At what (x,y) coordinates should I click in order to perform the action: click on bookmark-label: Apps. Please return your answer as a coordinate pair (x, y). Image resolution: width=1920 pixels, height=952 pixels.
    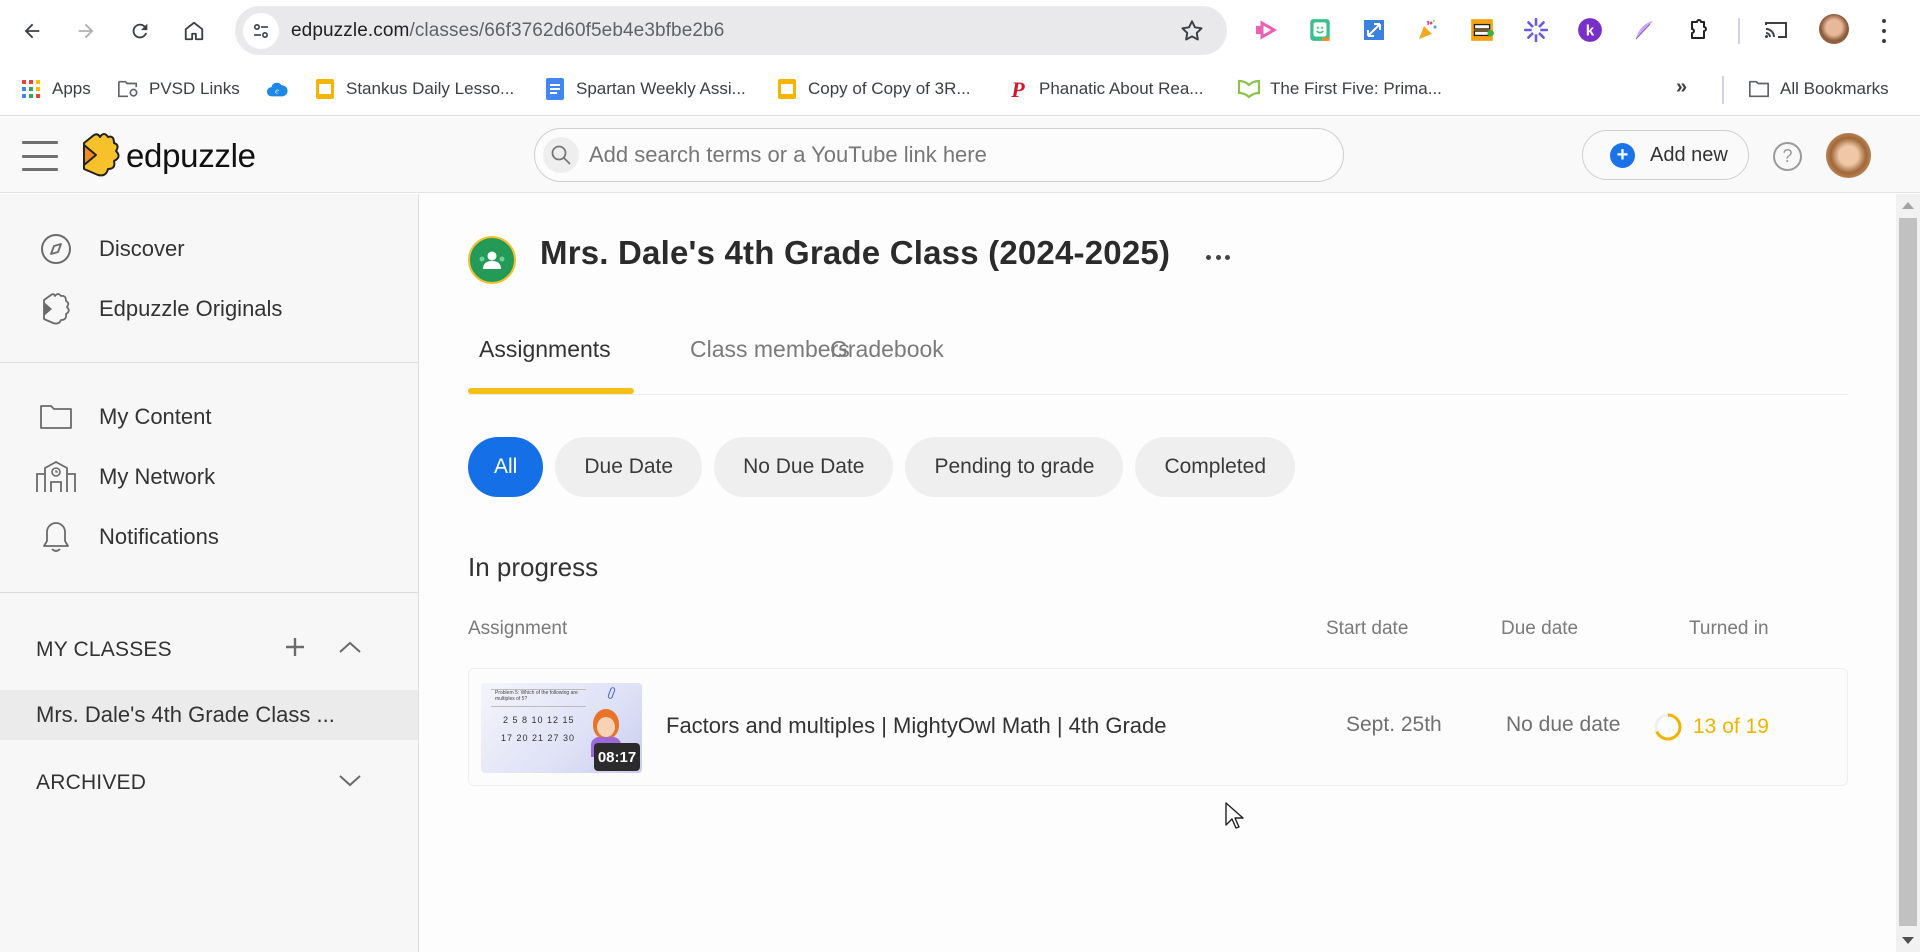
    Looking at the image, I should click on (71, 88).